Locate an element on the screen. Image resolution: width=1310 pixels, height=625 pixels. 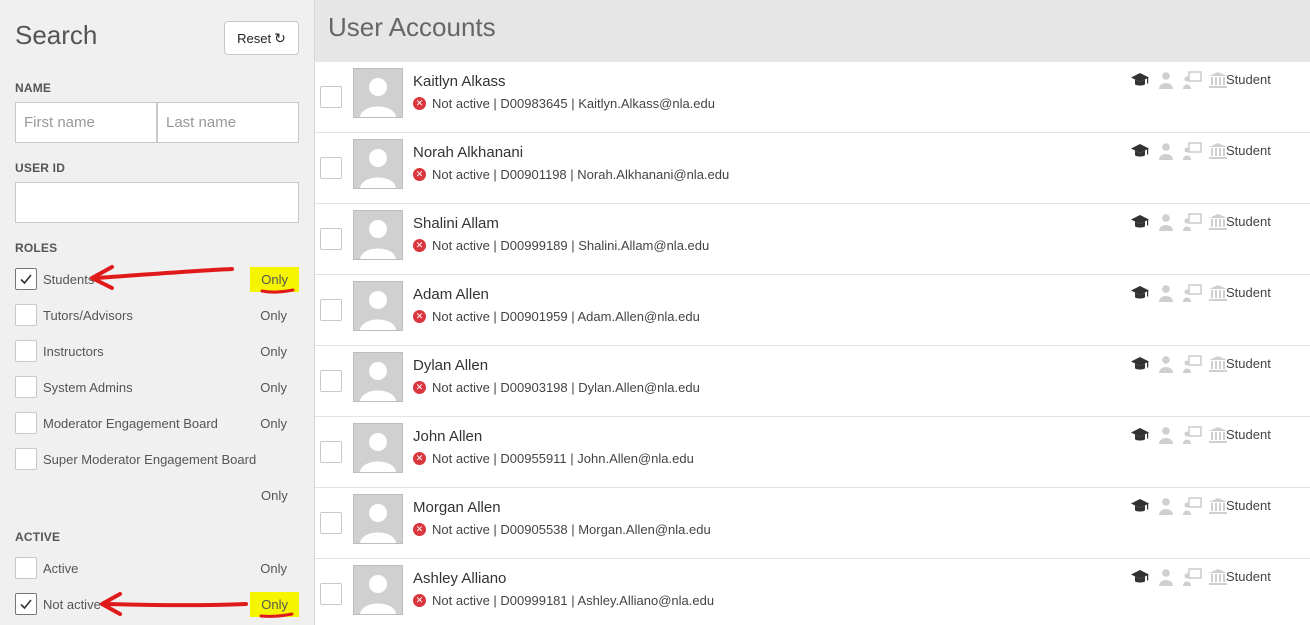
moderator-checkbox is located at coordinates (26, 423).